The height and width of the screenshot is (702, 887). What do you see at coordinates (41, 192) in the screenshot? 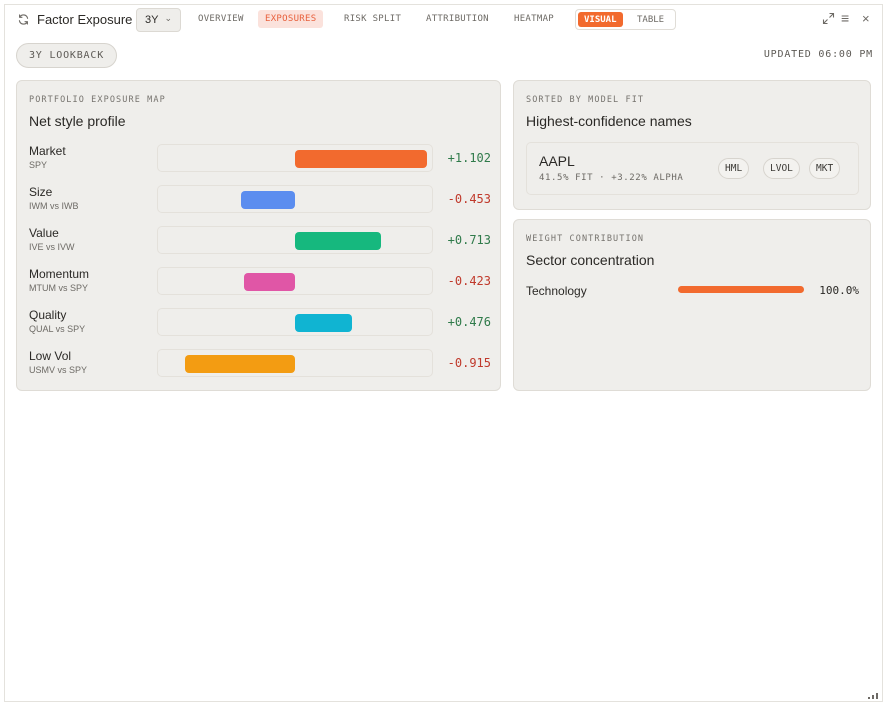
I see `factor-name: Size` at bounding box center [41, 192].